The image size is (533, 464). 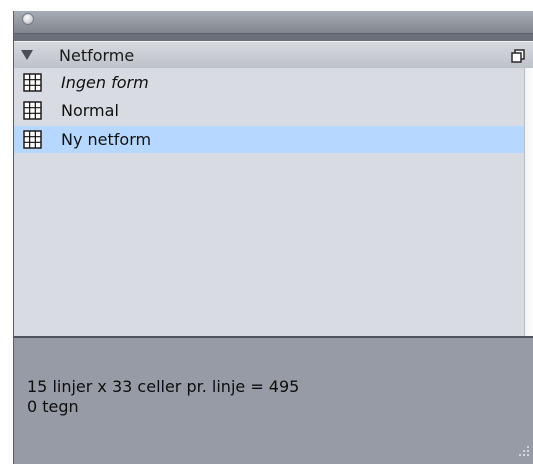 What do you see at coordinates (273, 55) in the screenshot?
I see `section-header: Netforme` at bounding box center [273, 55].